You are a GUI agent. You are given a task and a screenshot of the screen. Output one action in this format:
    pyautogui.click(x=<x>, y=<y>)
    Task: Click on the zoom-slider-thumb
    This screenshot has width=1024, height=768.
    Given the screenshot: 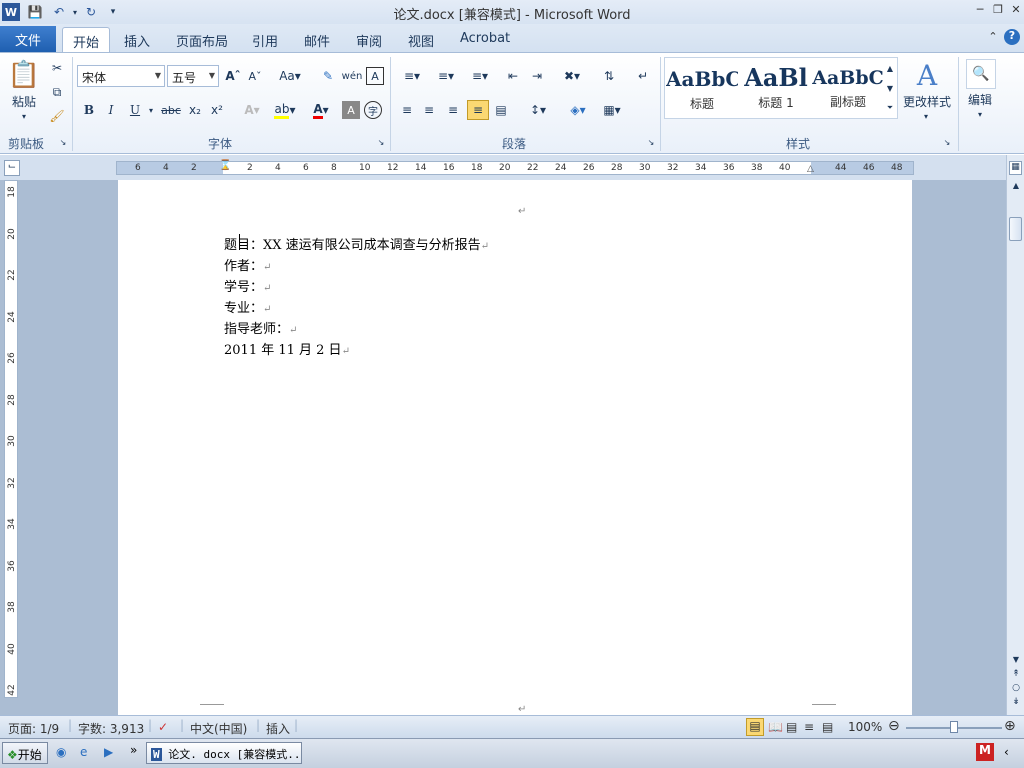 What is the action you would take?
    pyautogui.click(x=954, y=727)
    